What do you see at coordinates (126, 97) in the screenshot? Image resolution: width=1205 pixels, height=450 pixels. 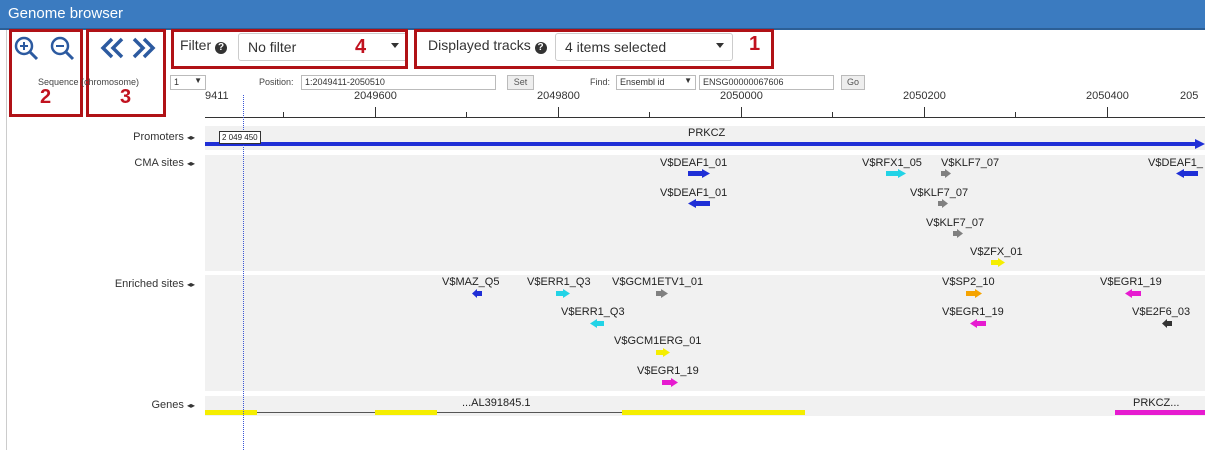 I see `annotation-number-3: 3` at bounding box center [126, 97].